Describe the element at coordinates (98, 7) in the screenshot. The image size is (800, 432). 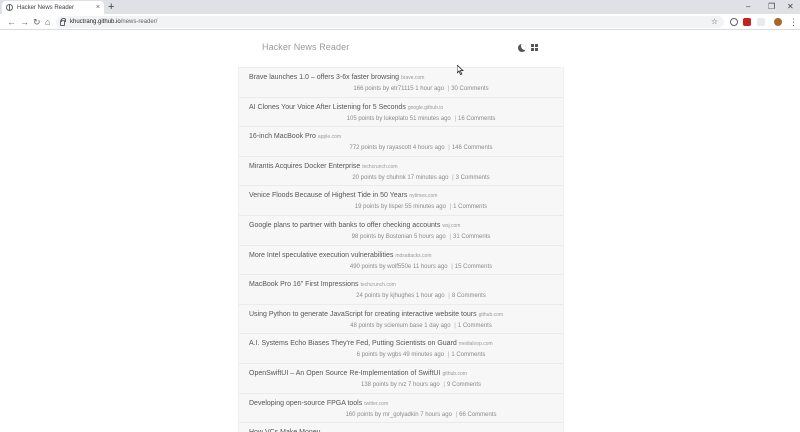
I see `tab-close-icon: ×` at that location.